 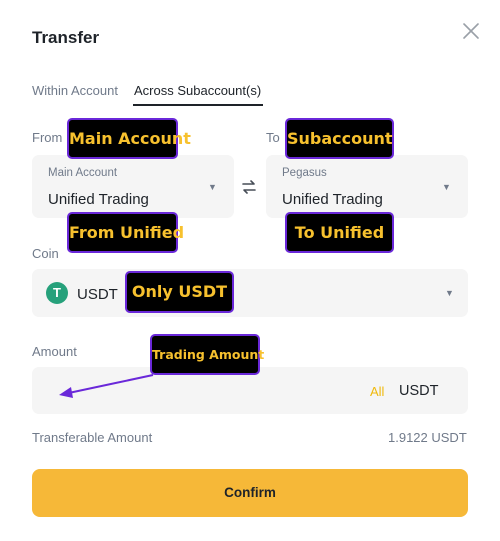 What do you see at coordinates (45, 253) in the screenshot?
I see `coin-label: Coin` at bounding box center [45, 253].